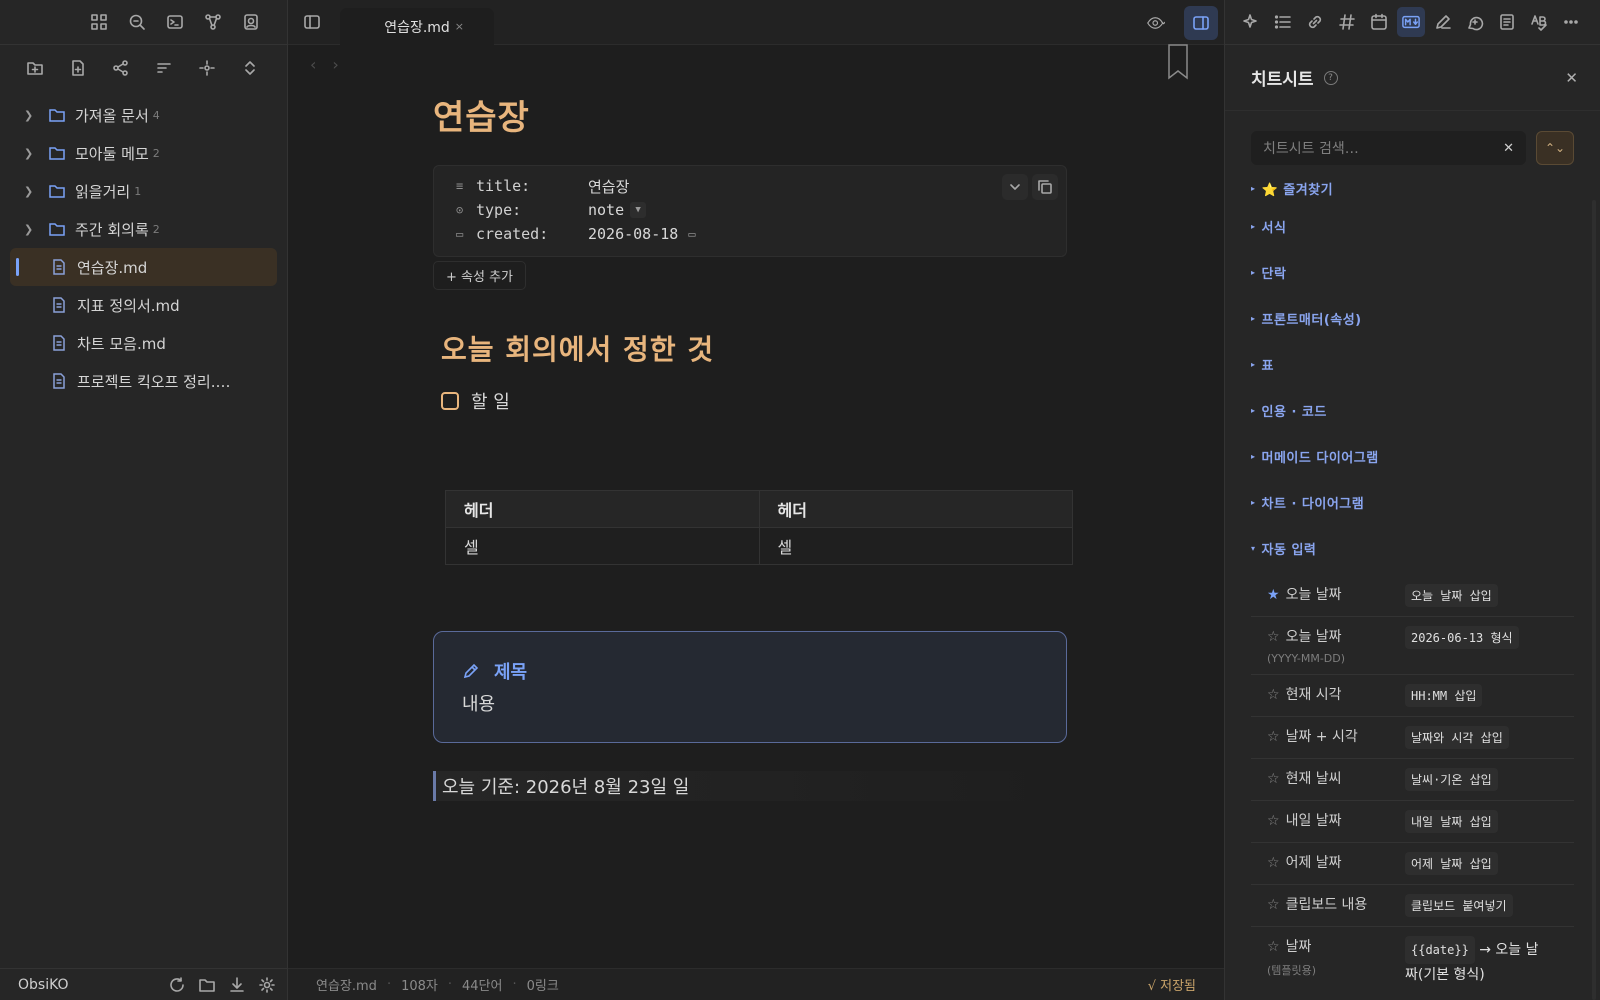 The height and width of the screenshot is (1000, 1600). What do you see at coordinates (1315, 22) in the screenshot?
I see `link-icon` at bounding box center [1315, 22].